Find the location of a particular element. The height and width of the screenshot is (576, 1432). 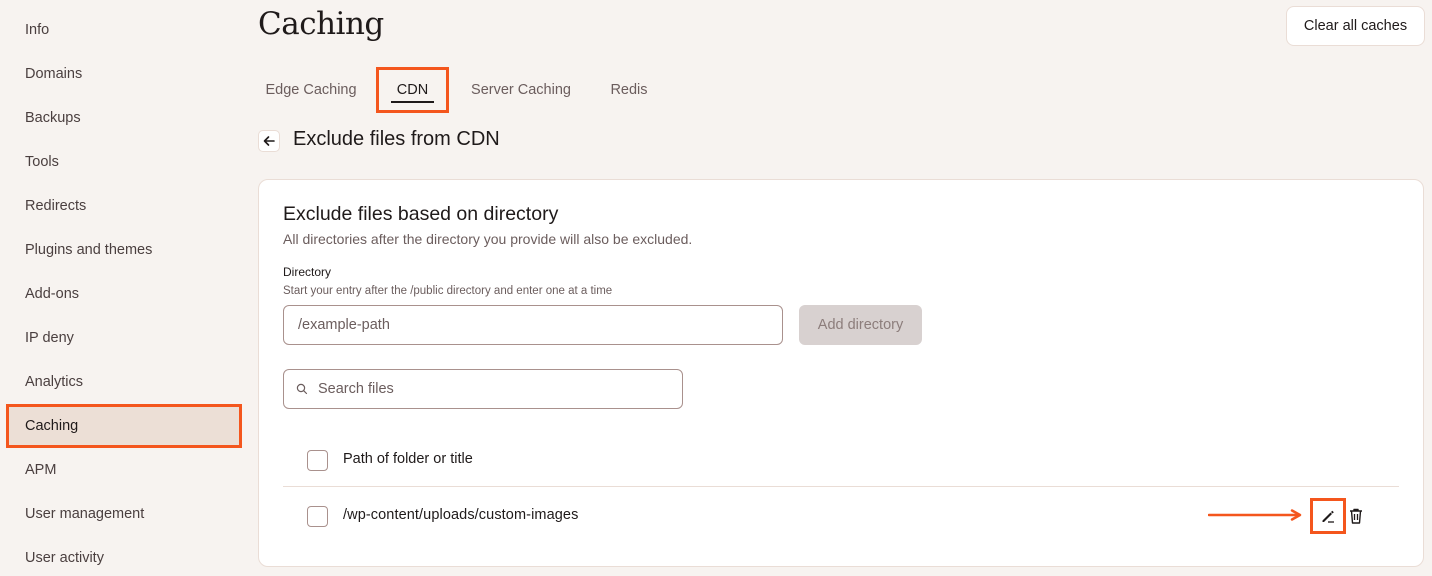

sidebar-item-plugins-and-themes: Plugins and themes is located at coordinates (124, 250).